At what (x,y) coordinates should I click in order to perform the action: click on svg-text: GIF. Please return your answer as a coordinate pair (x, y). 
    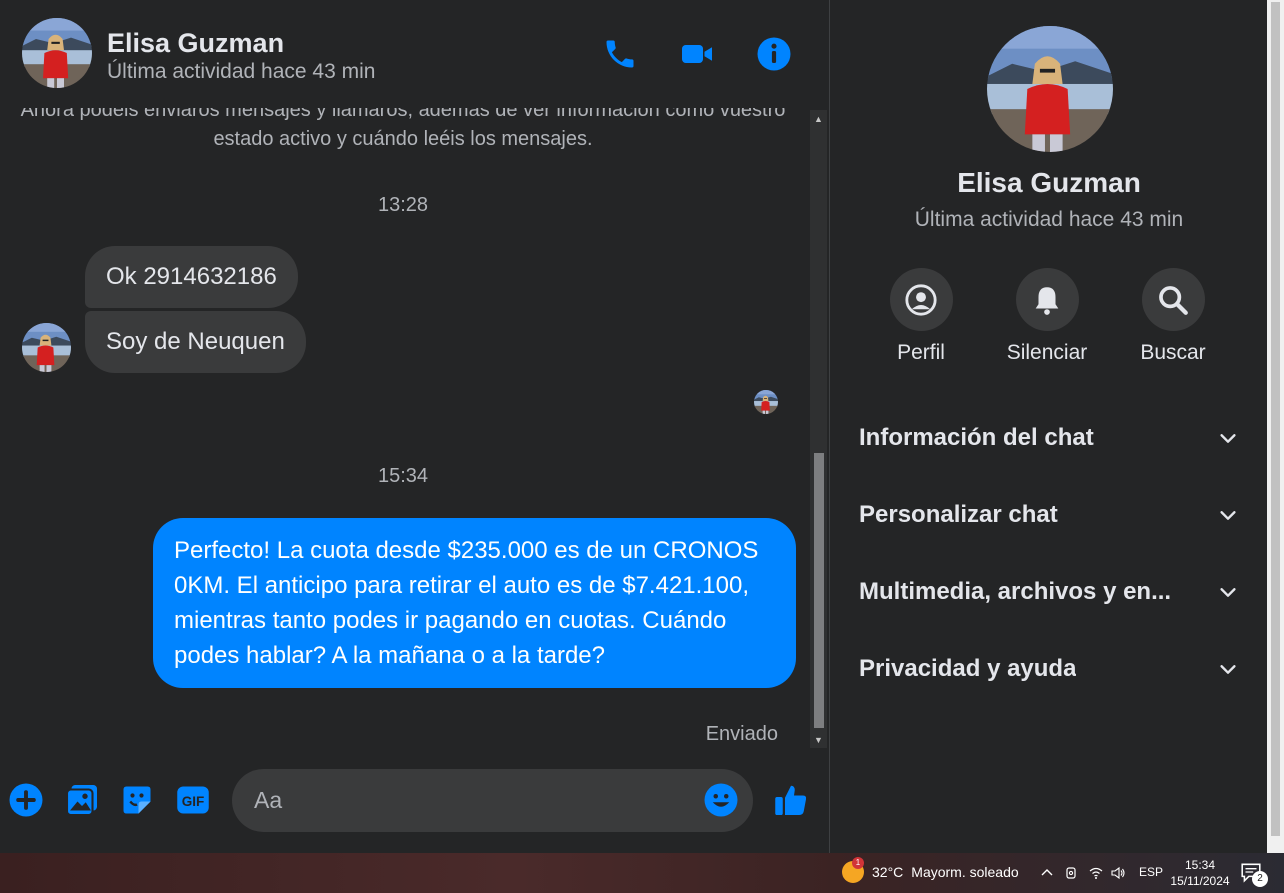
    Looking at the image, I should click on (193, 801).